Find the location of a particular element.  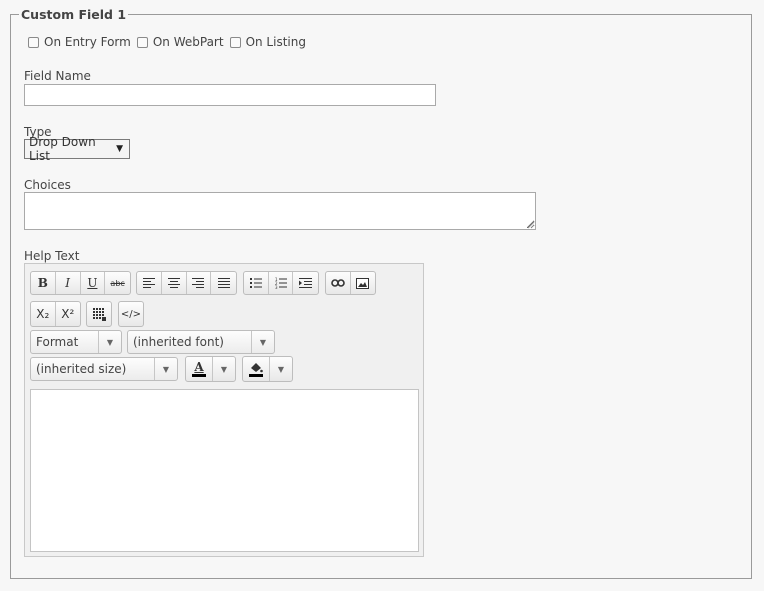

alignment-group is located at coordinates (186, 283).